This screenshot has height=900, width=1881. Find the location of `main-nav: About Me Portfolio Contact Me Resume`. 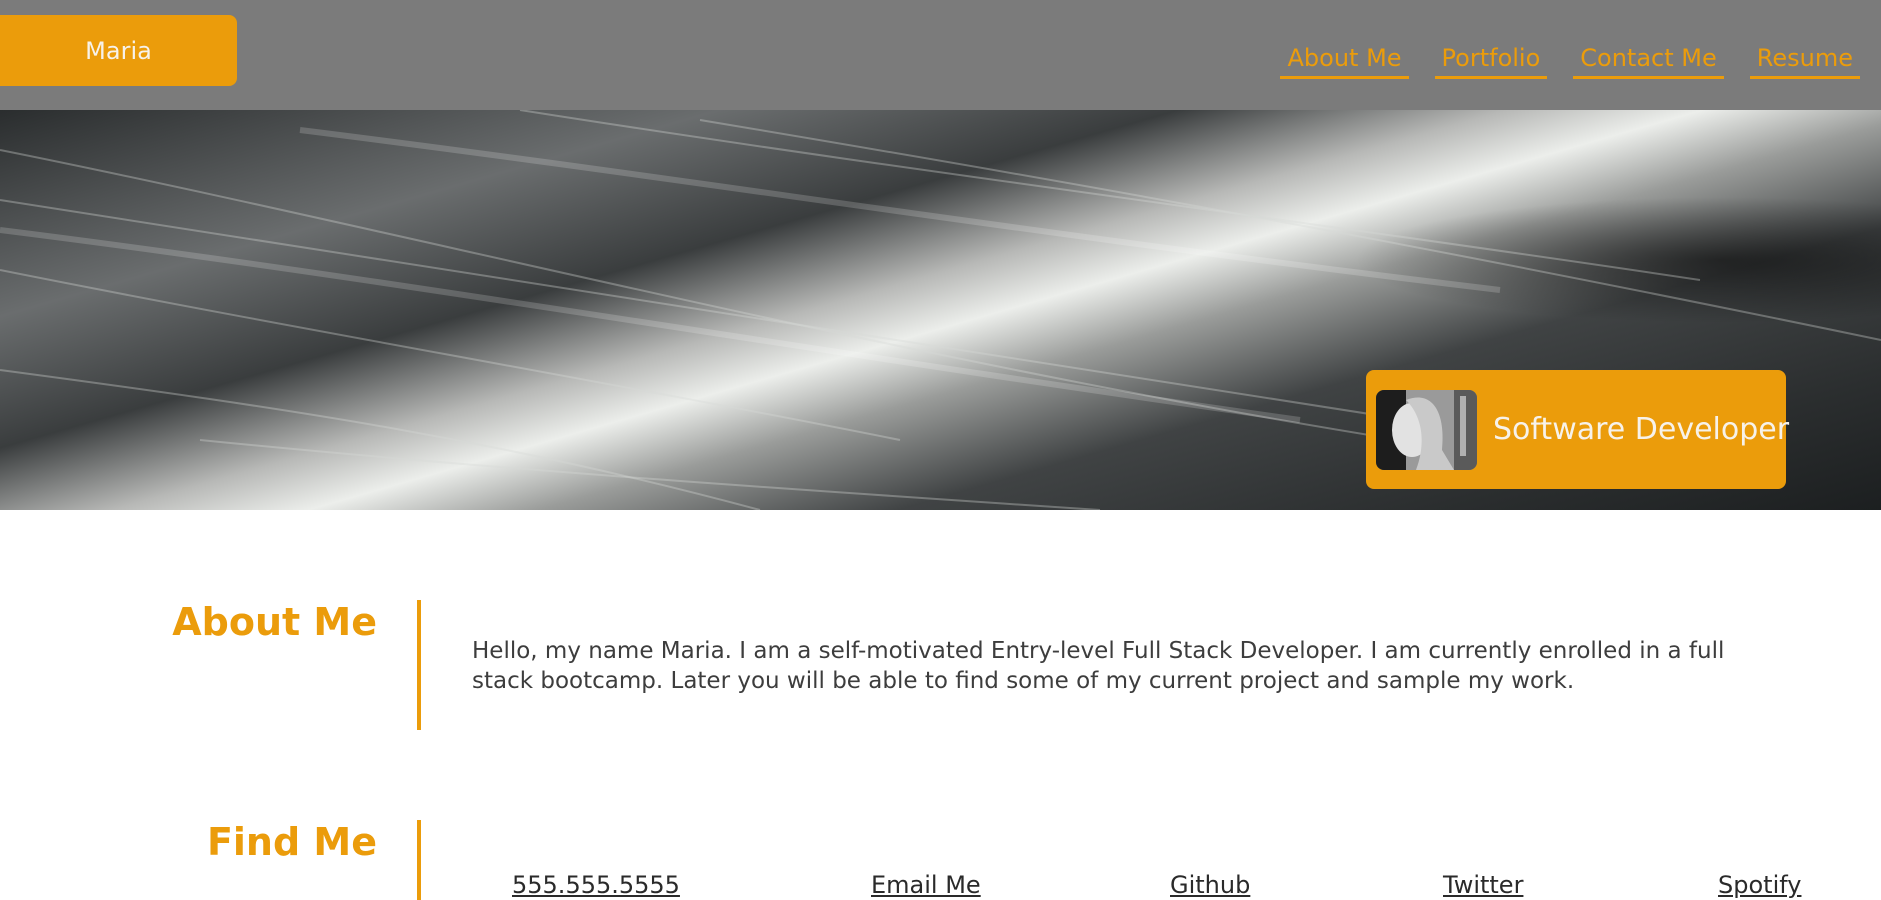

main-nav: About Me Portfolio Contact Me Resume is located at coordinates (1570, 61).